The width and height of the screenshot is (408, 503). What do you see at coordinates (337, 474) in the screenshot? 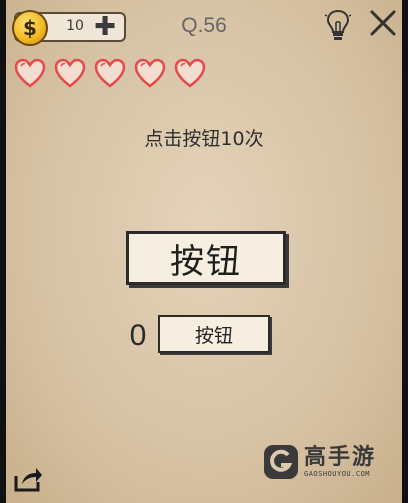
I see `watermark-url: GAOSHOUYOU.COM` at bounding box center [337, 474].